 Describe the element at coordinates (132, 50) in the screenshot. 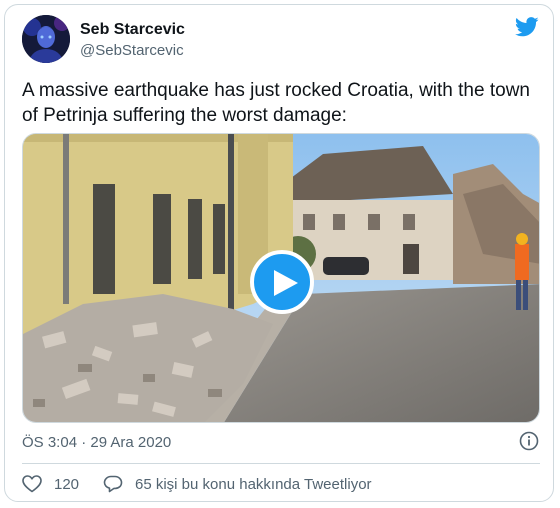

I see `author-handle: @SebStarcevic` at that location.